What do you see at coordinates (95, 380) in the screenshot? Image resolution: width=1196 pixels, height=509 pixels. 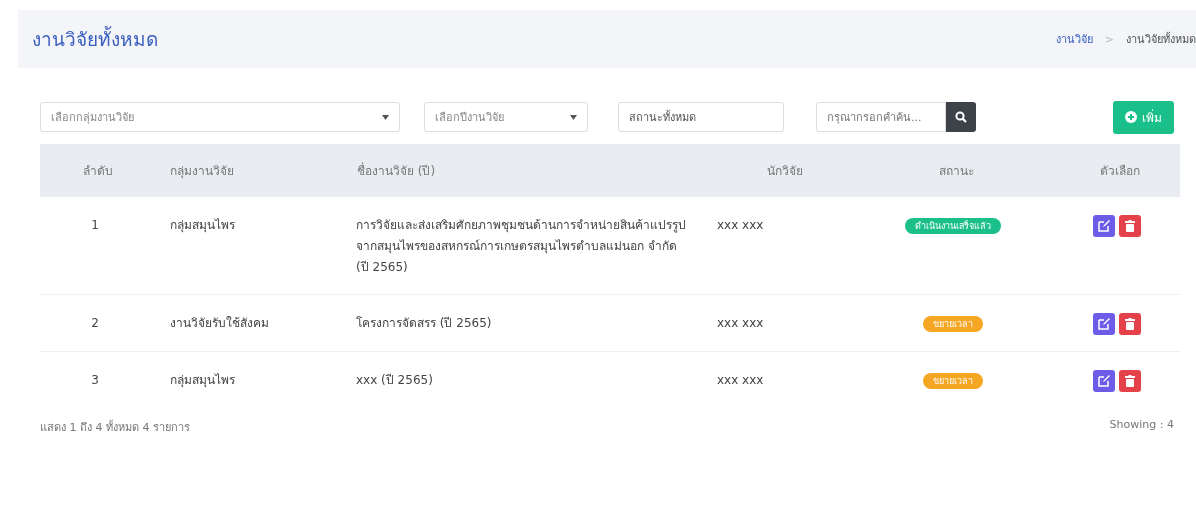 I see `table-cell: 3` at bounding box center [95, 380].